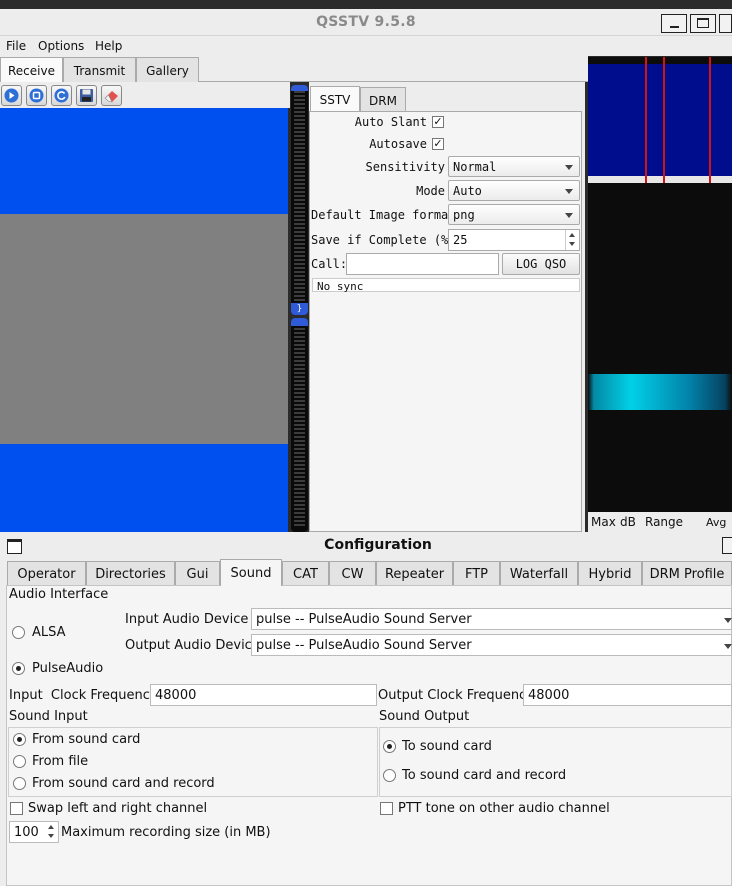 The image size is (732, 886). I want to click on input-audio-device-value: pulse -- PulseAudio Sound Server, so click(364, 619).